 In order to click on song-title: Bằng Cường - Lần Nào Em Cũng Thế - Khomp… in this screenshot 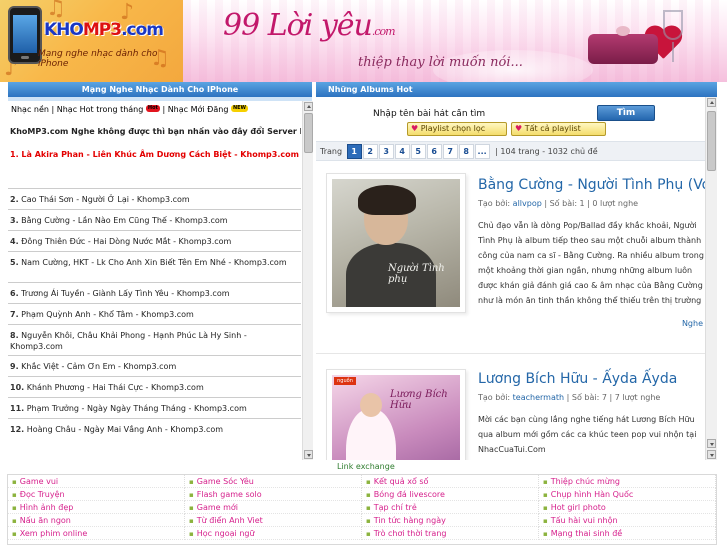, I will do `click(124, 220)`.